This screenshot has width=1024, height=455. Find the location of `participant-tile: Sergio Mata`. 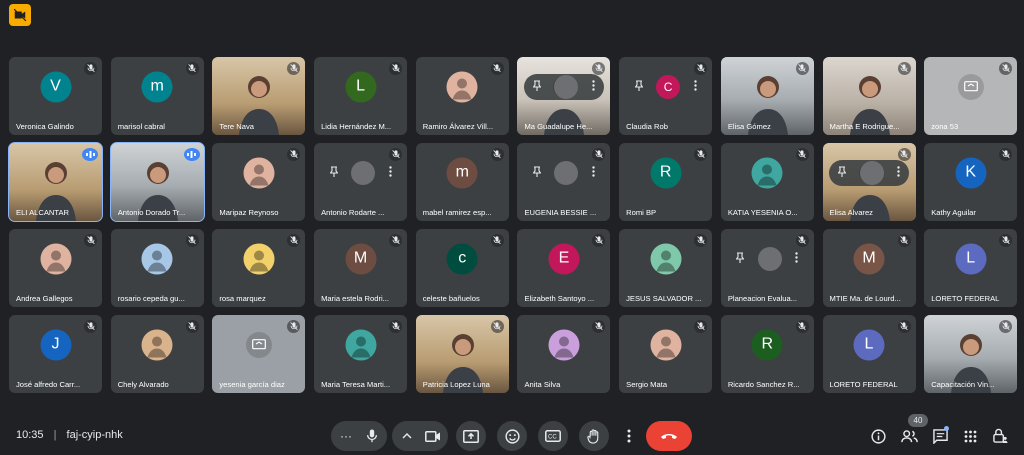

participant-tile: Sergio Mata is located at coordinates (666, 354).